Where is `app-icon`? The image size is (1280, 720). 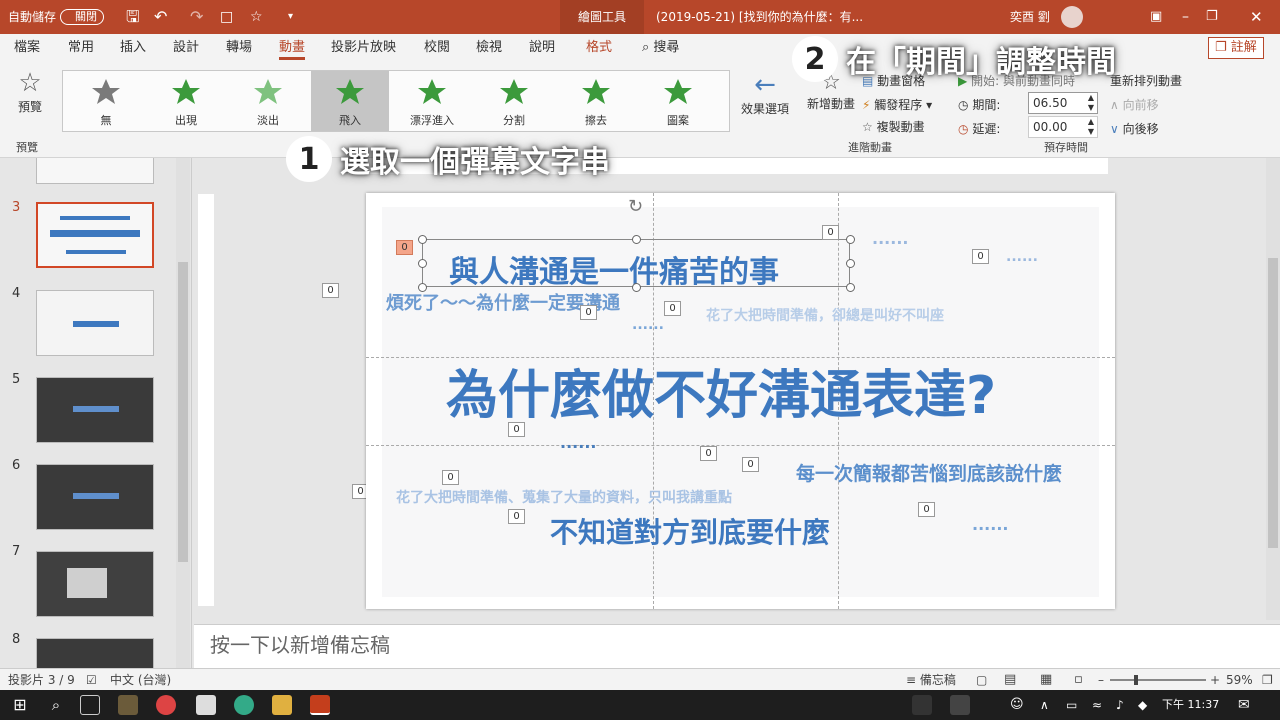 app-icon is located at coordinates (128, 705).